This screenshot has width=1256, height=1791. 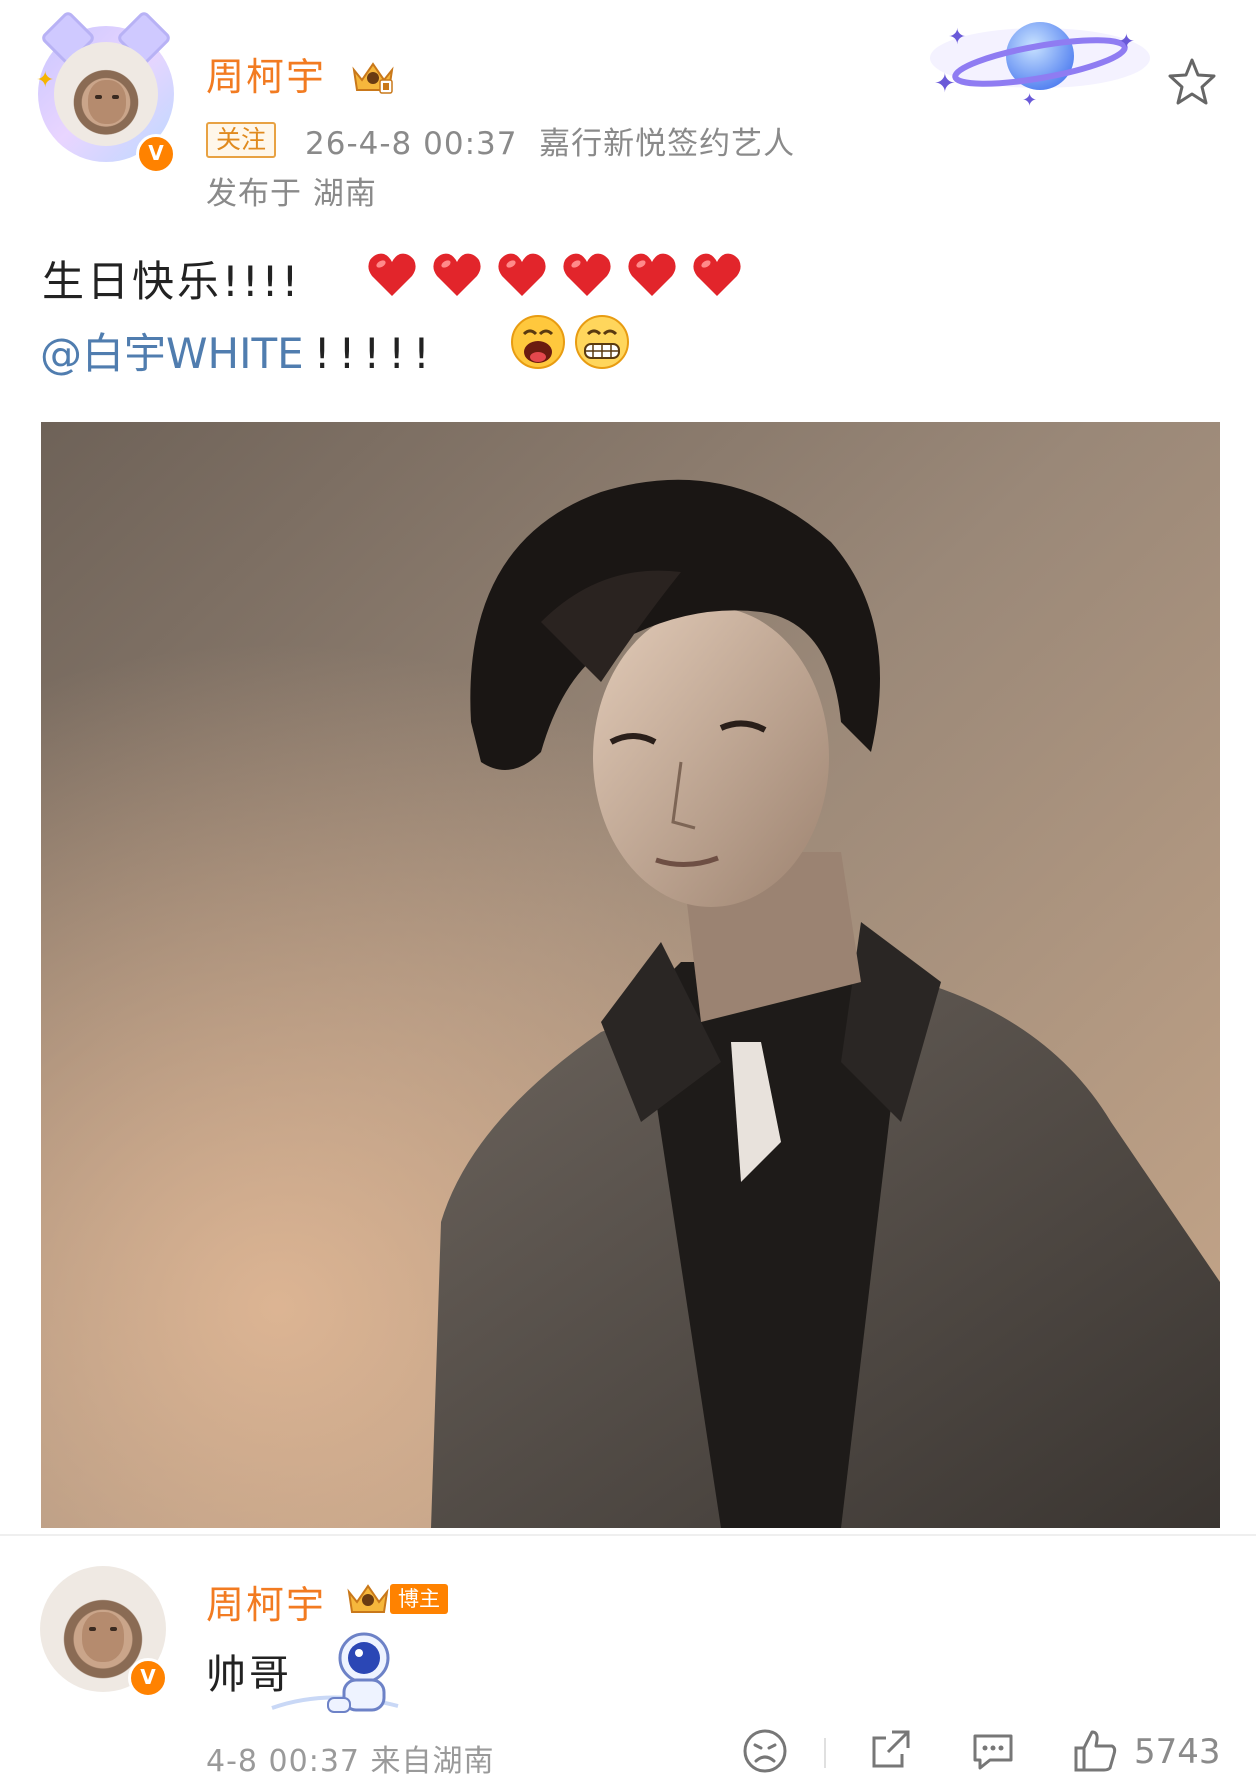 What do you see at coordinates (375, 353) in the screenshot?
I see `exclamation-text: !!!!!` at bounding box center [375, 353].